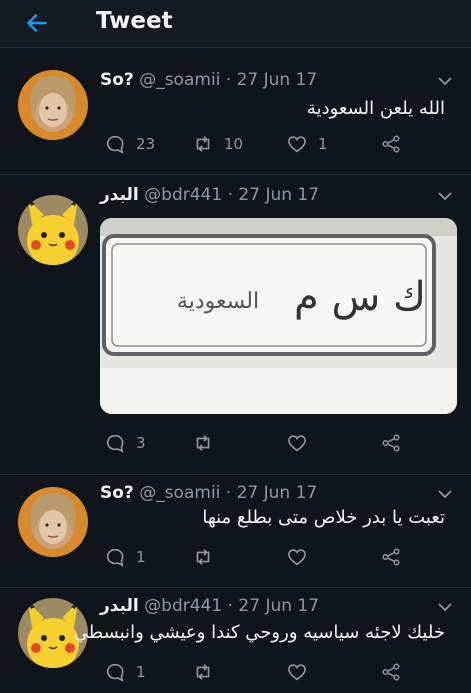 Image resolution: width=471 pixels, height=693 pixels. What do you see at coordinates (360, 297) in the screenshot?
I see `plate-letters: ك س م` at bounding box center [360, 297].